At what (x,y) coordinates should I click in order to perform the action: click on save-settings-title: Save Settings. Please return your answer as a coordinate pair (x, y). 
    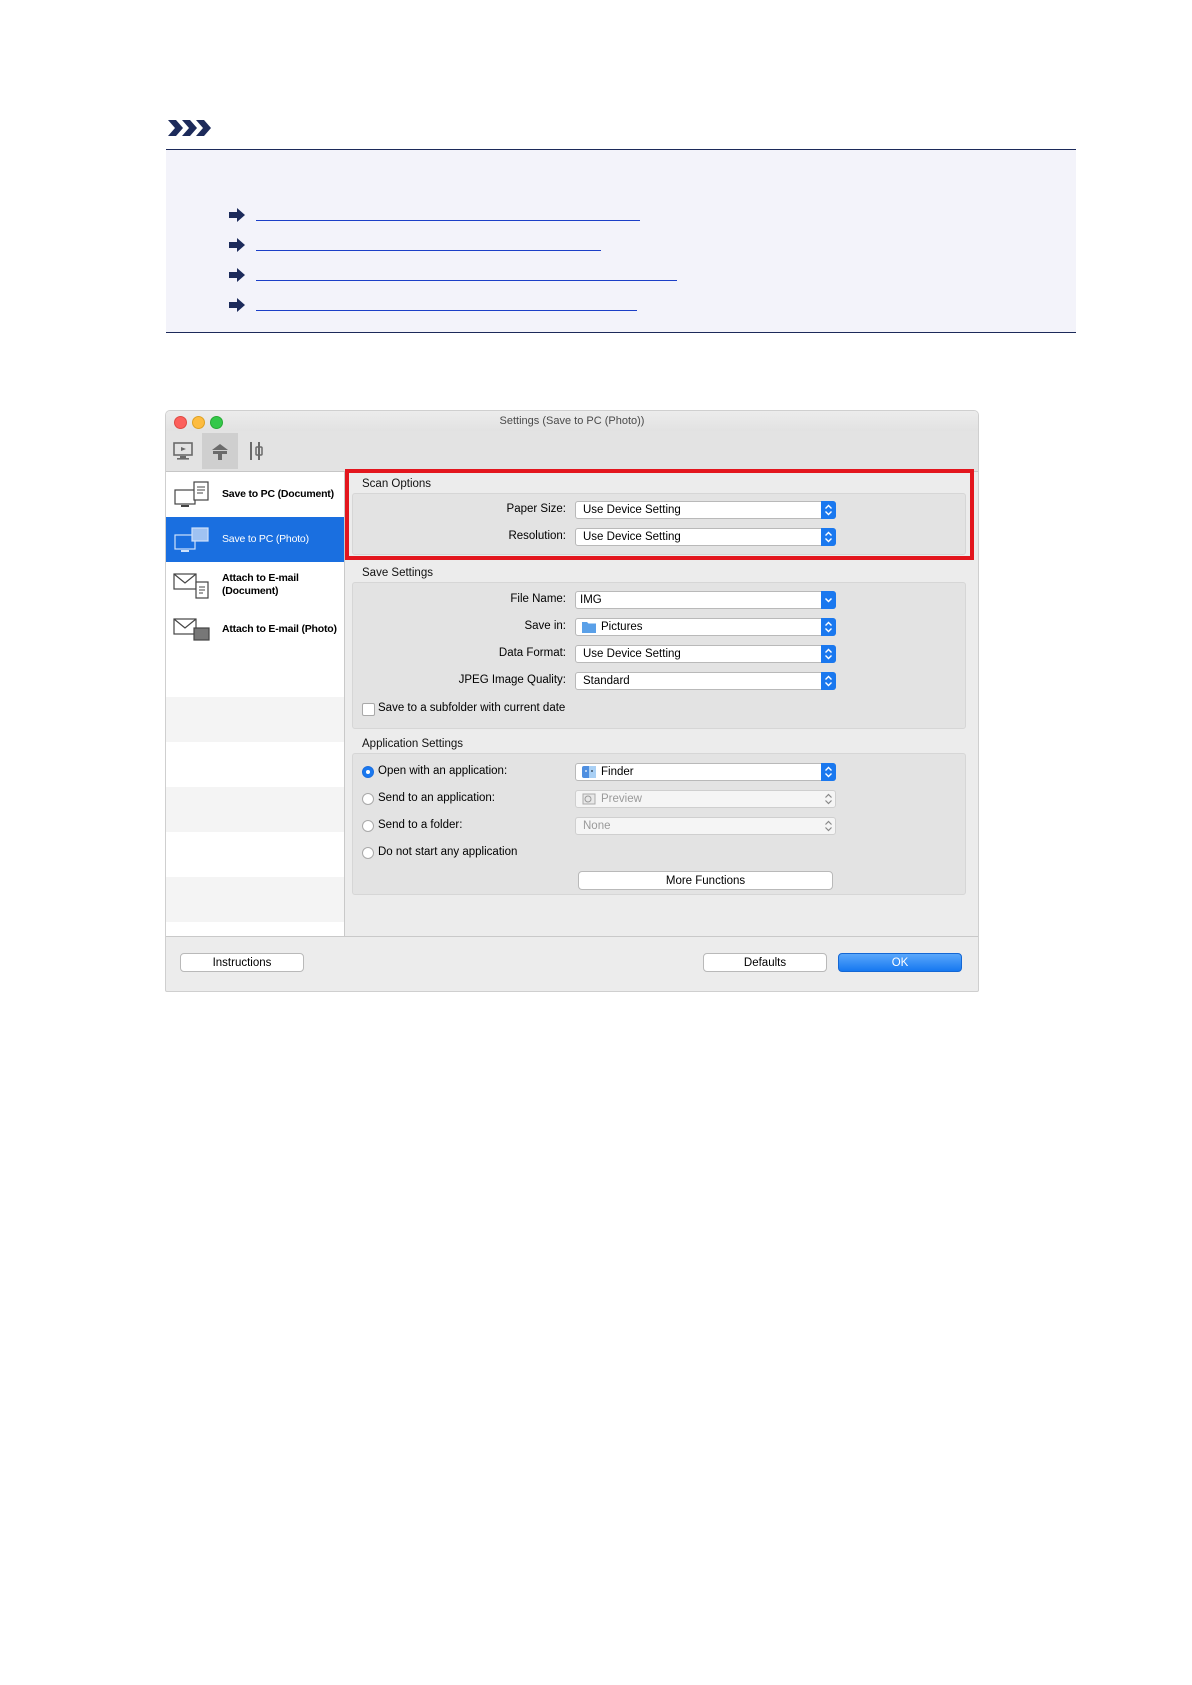
    Looking at the image, I should click on (397, 573).